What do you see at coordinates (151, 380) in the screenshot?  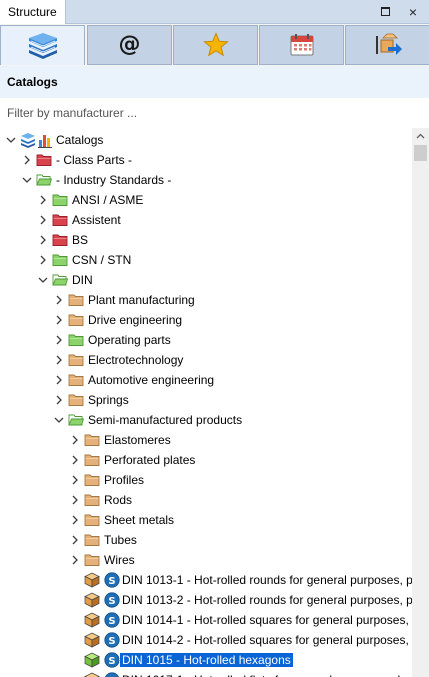 I see `tree-item-label: Automotive engineering` at bounding box center [151, 380].